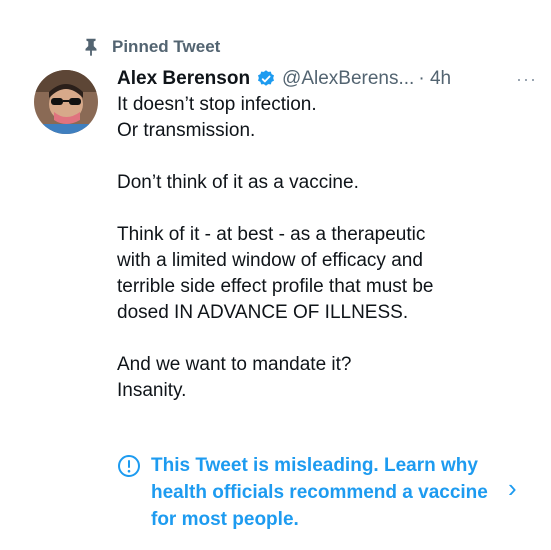 The width and height of the screenshot is (551, 550). What do you see at coordinates (152, 390) in the screenshot?
I see `tweet-line: Insanity.` at bounding box center [152, 390].